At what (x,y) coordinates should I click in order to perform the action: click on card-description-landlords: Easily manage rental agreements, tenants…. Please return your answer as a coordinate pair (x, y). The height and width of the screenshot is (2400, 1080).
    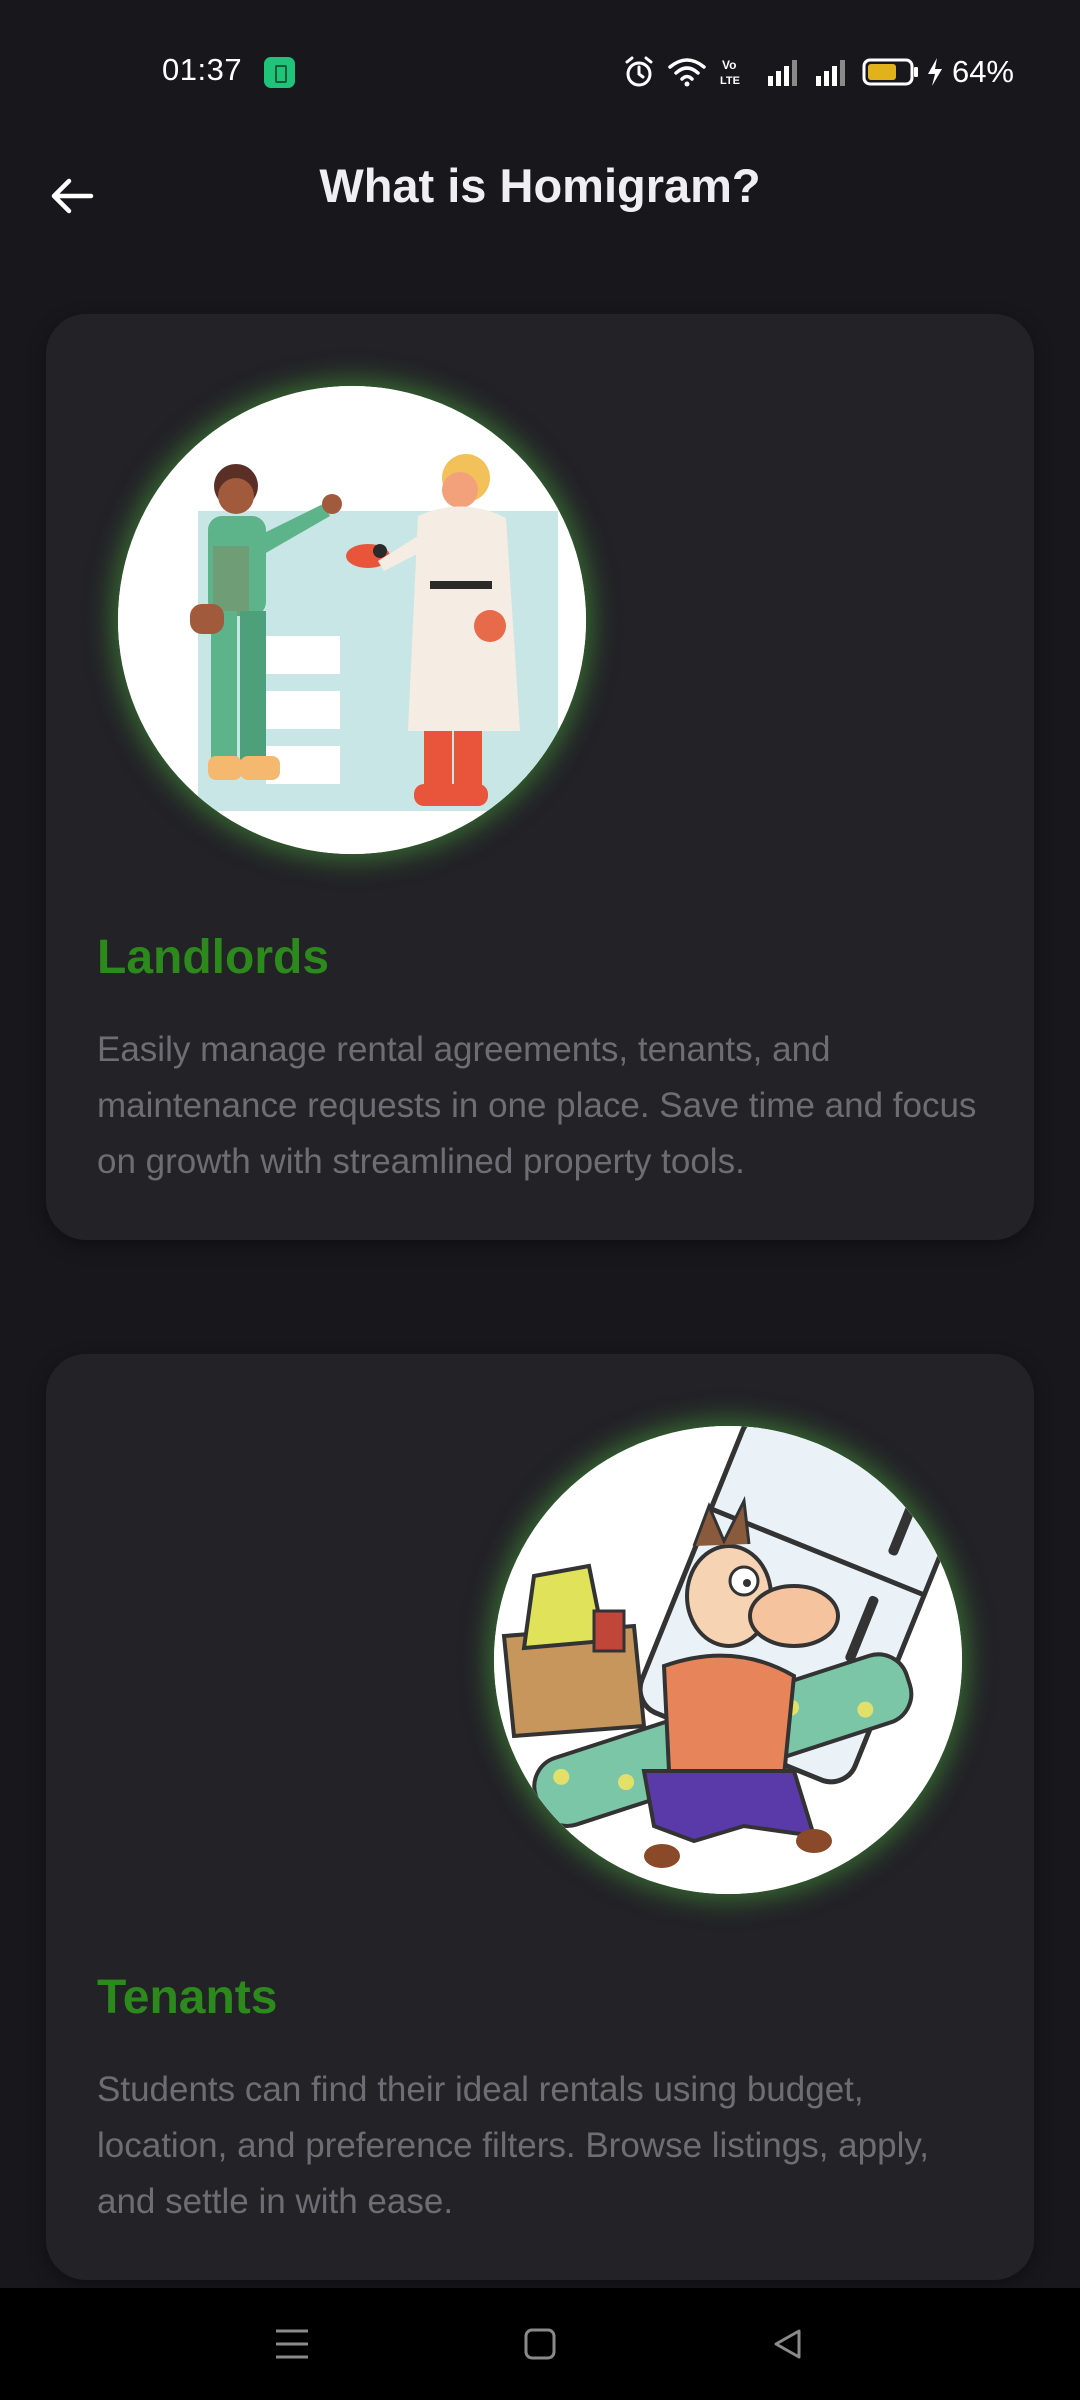
    Looking at the image, I should click on (537, 1105).